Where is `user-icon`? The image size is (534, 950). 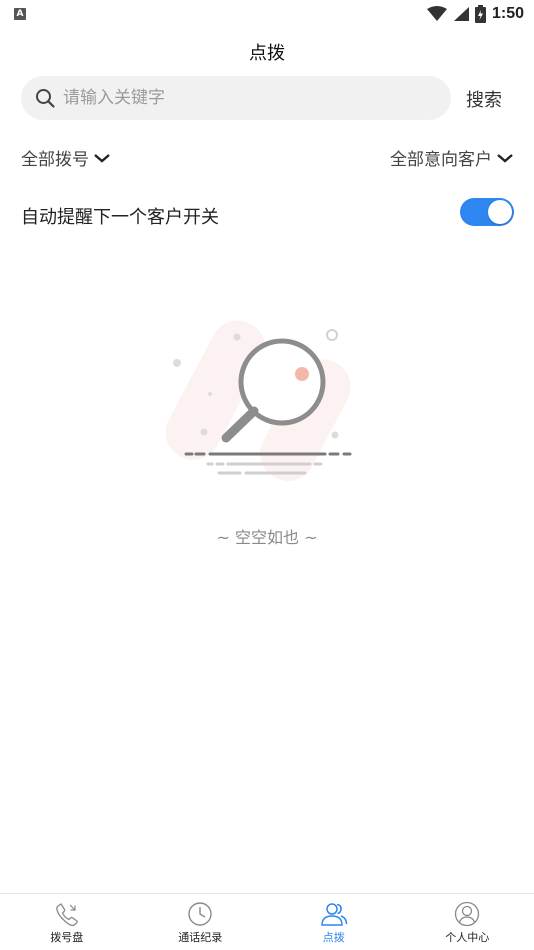 user-icon is located at coordinates (467, 914).